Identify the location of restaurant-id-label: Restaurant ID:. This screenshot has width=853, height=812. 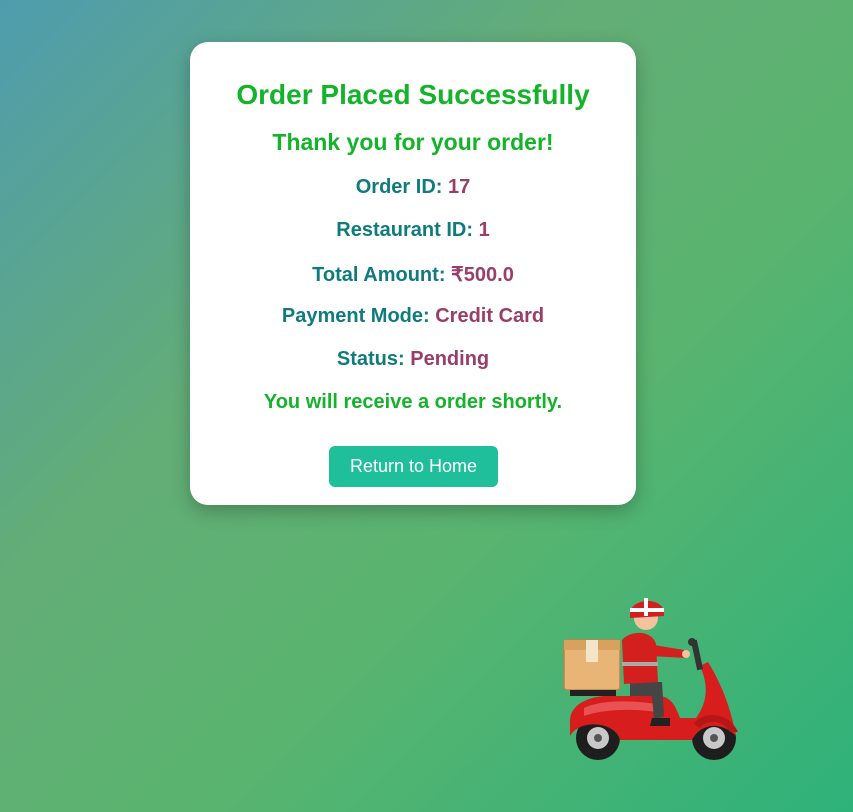
(404, 230).